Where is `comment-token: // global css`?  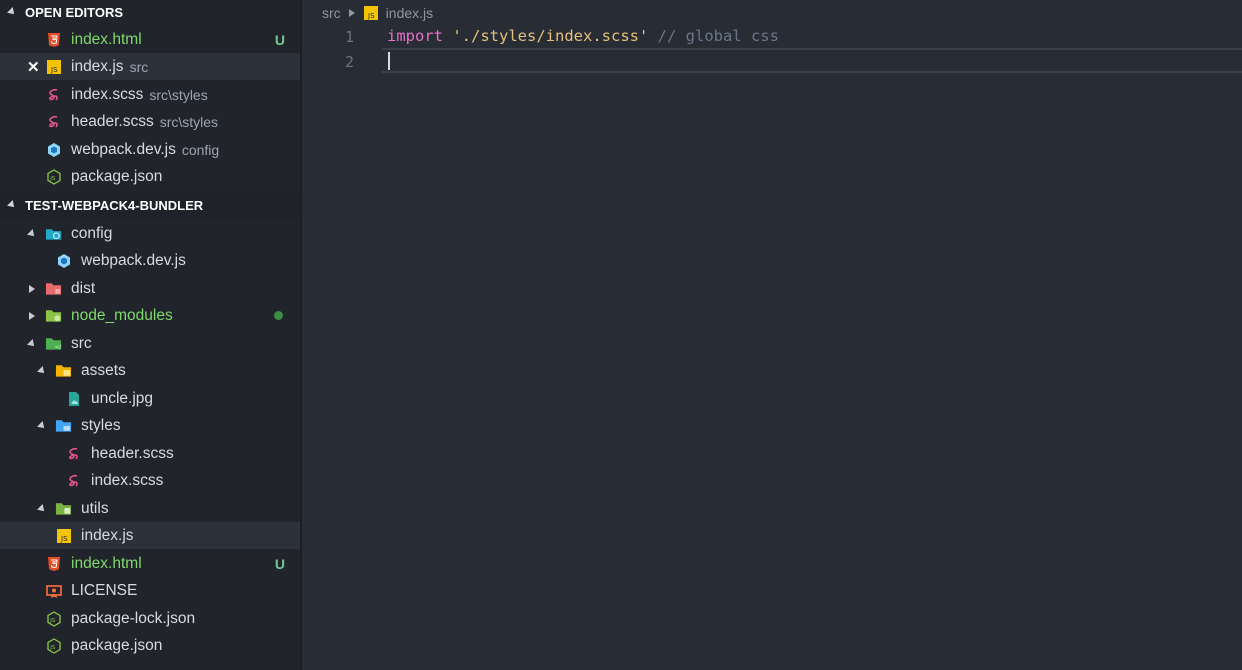 comment-token: // global css is located at coordinates (718, 36).